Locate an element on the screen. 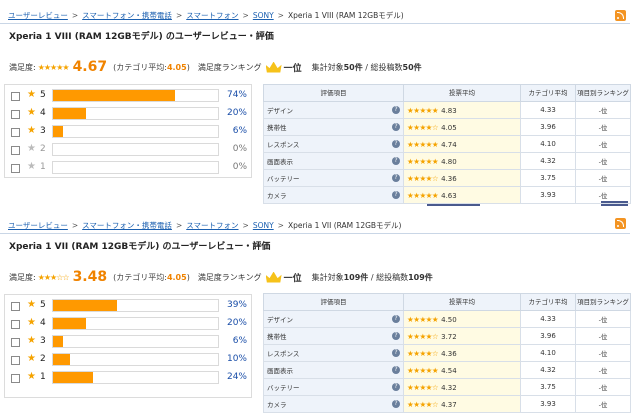 The image size is (640, 417). table-row: 画面表示? ★★★★★ 4.80 4.32 -位 is located at coordinates (447, 161).